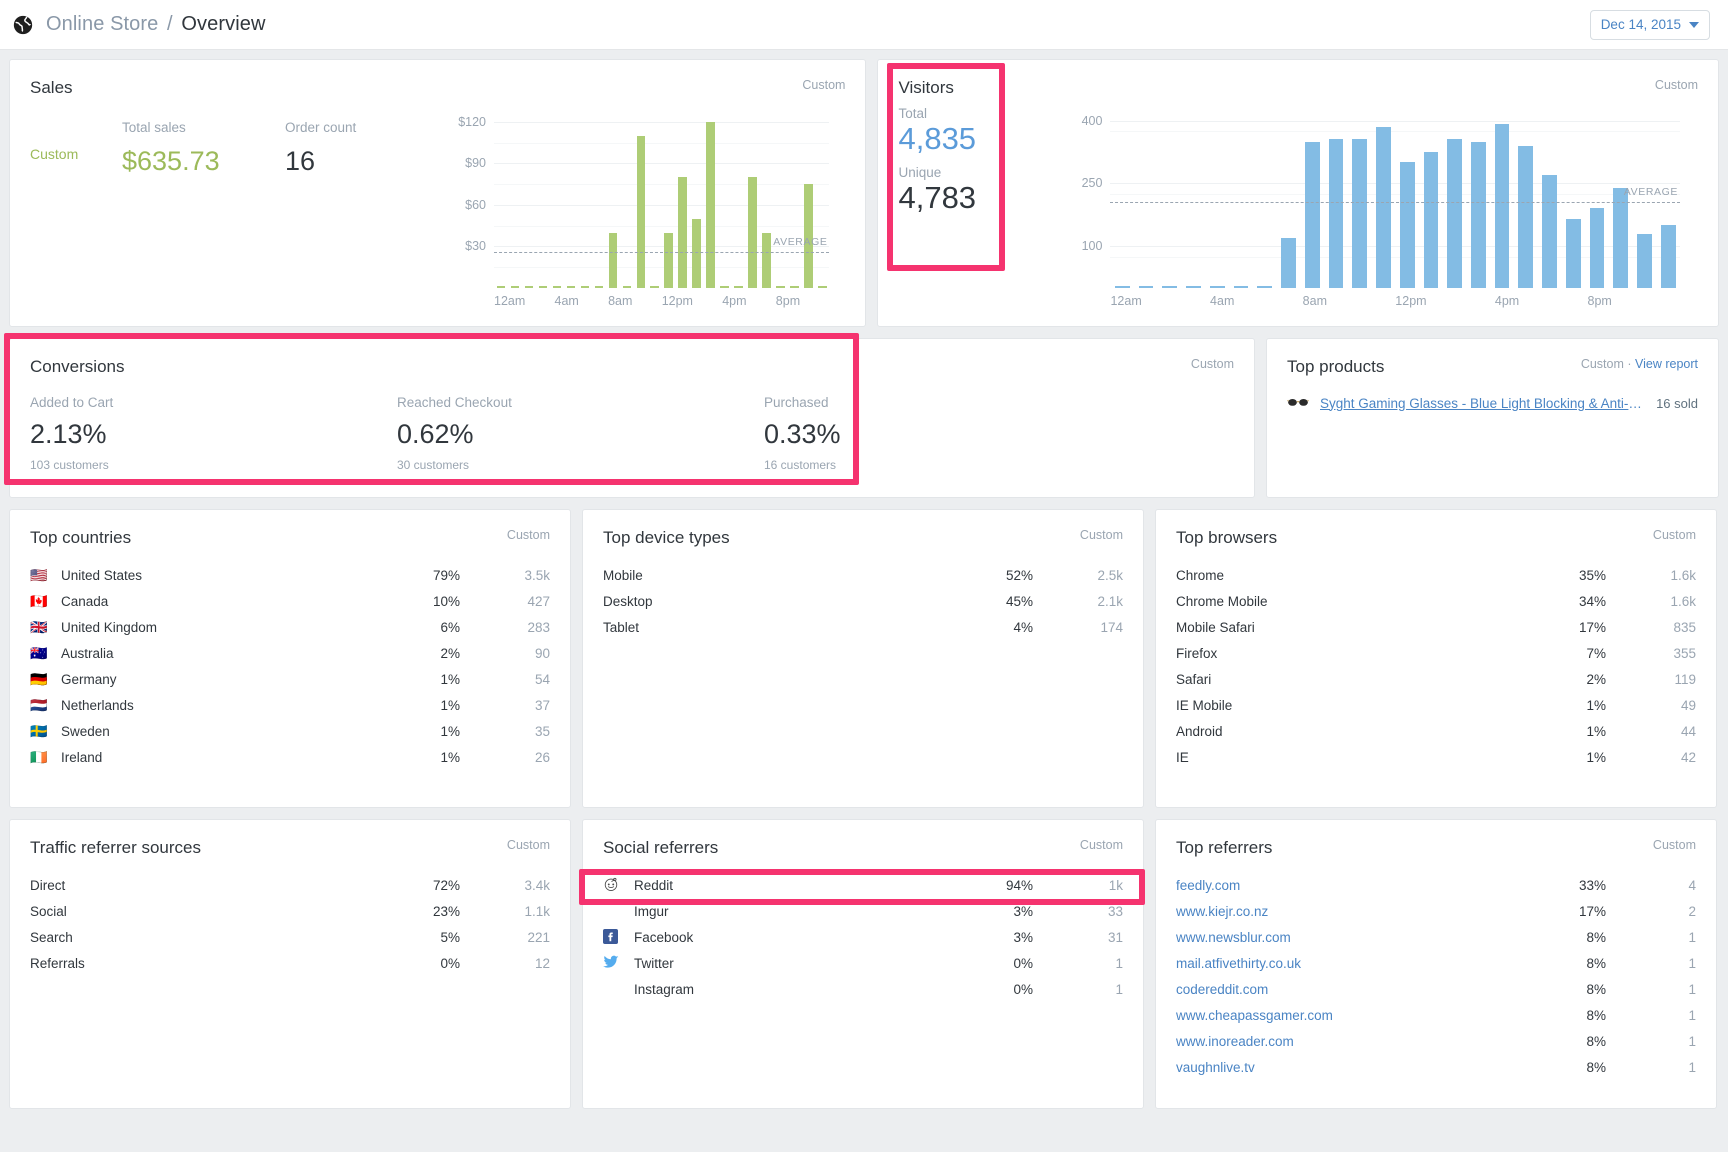  Describe the element at coordinates (290, 705) in the screenshot. I see `list-item: 🇳🇱 Netherlands 1% 37` at that location.